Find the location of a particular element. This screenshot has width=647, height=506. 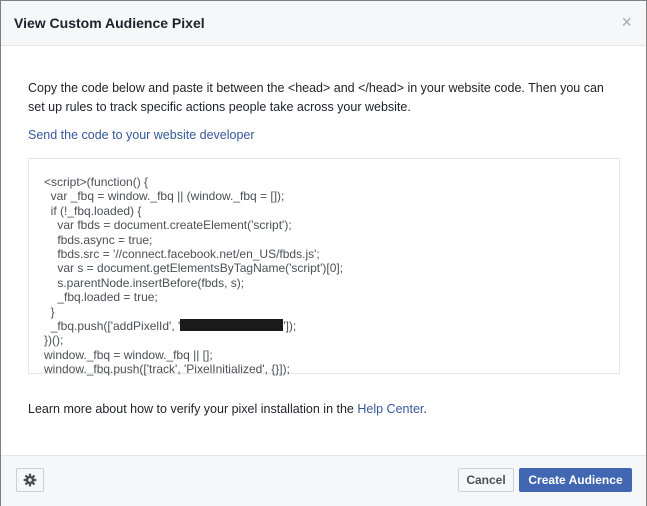

code-line: window._fbq = window._fbq || []; is located at coordinates (128, 354).